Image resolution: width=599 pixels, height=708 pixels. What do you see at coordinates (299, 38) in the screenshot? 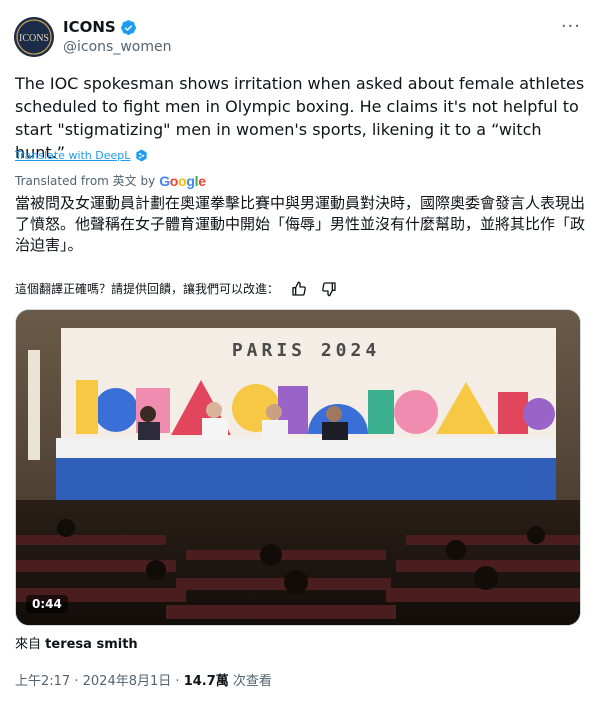
I see `tweet-header: ICONS ICONS @icons_women ···` at bounding box center [299, 38].